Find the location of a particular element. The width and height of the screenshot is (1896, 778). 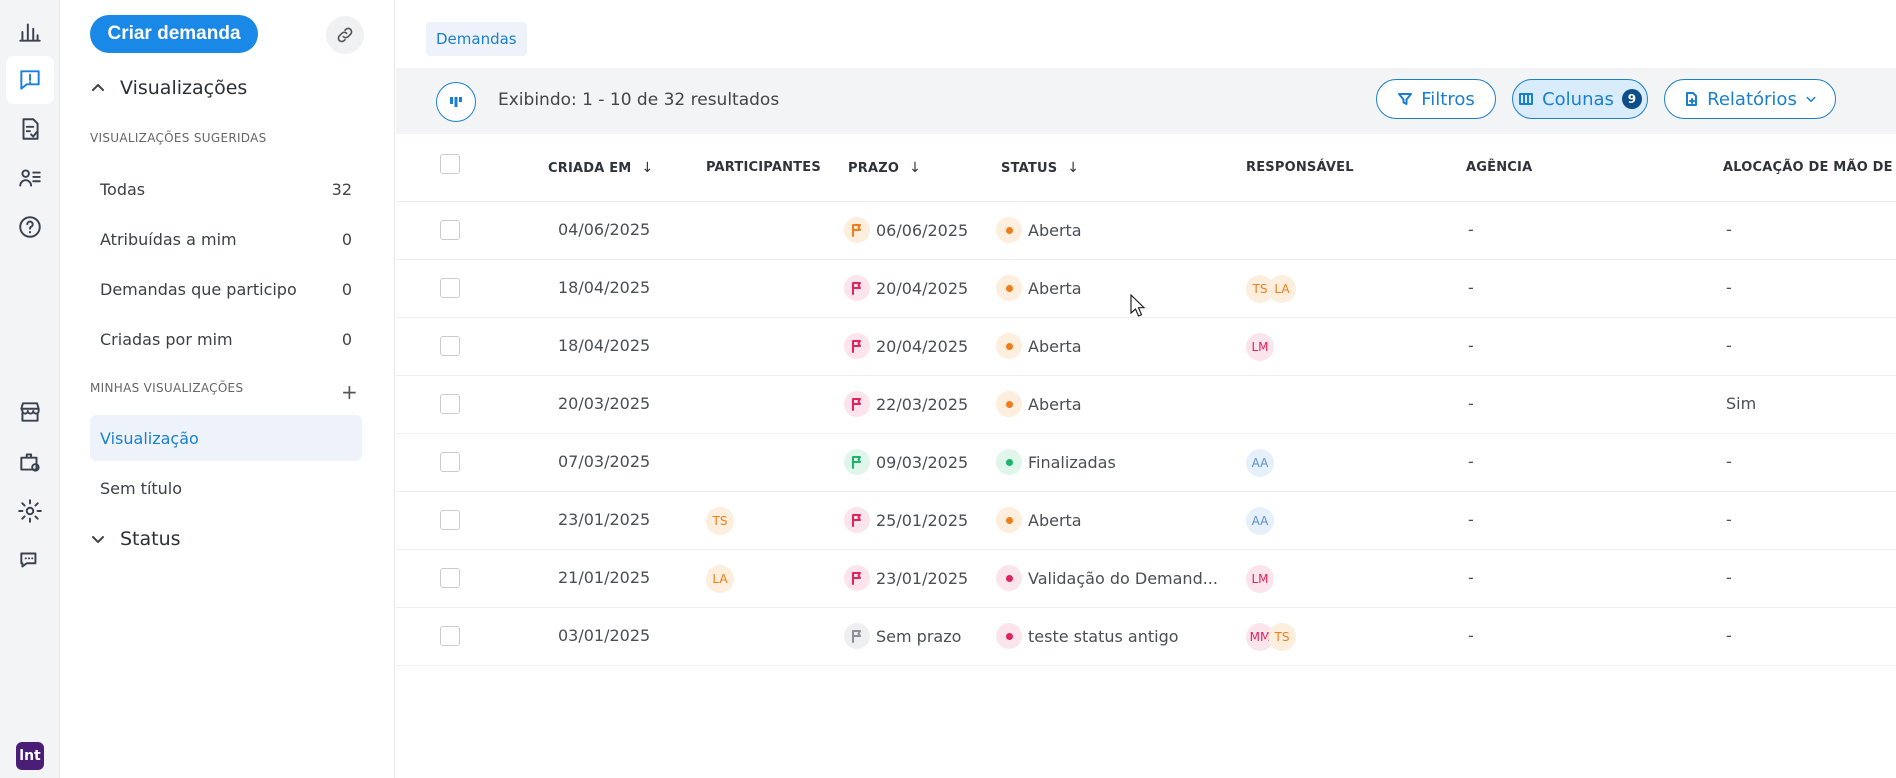

user-list-icon is located at coordinates (30, 178).